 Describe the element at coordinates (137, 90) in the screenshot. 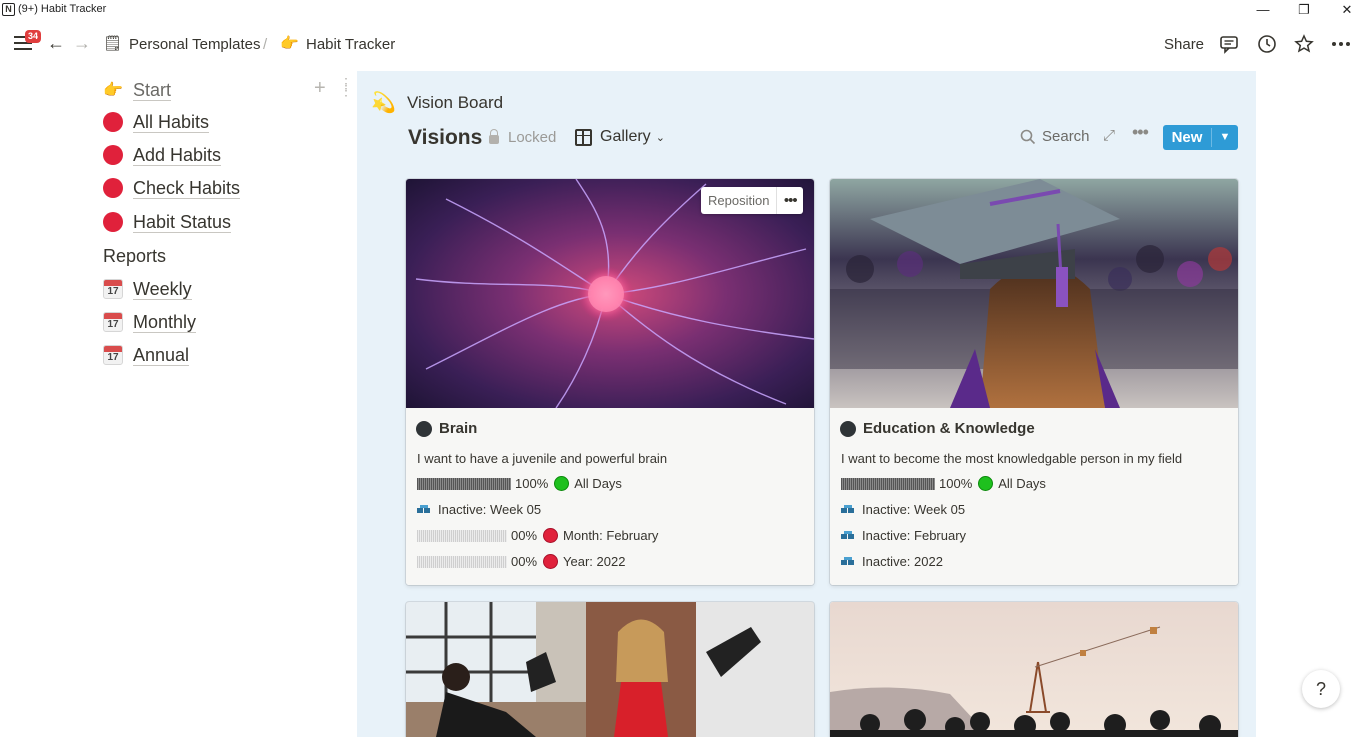

I see `sidebar-item-start: 👉 Start` at that location.